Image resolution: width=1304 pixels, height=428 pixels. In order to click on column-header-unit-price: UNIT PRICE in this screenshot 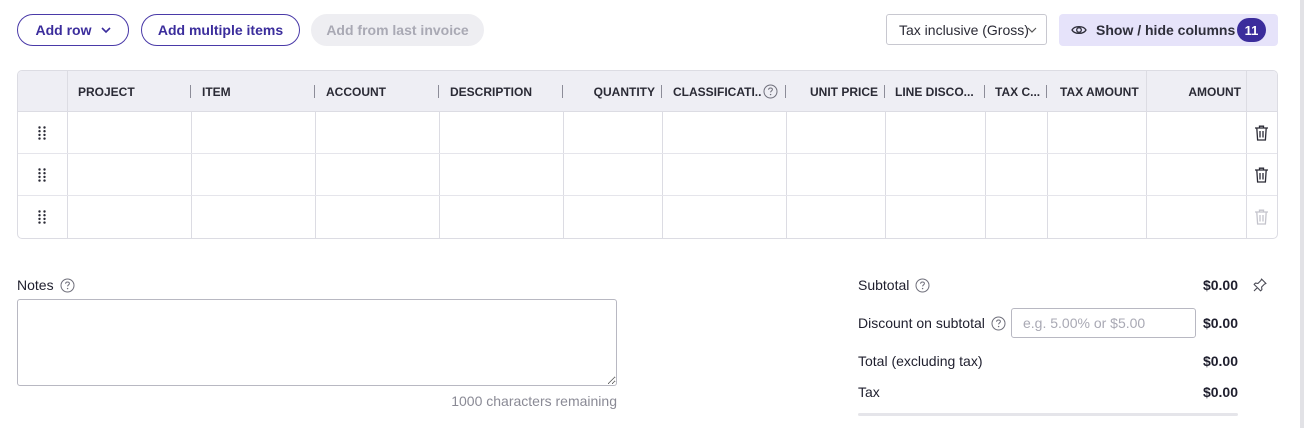, I will do `click(833, 91)`.